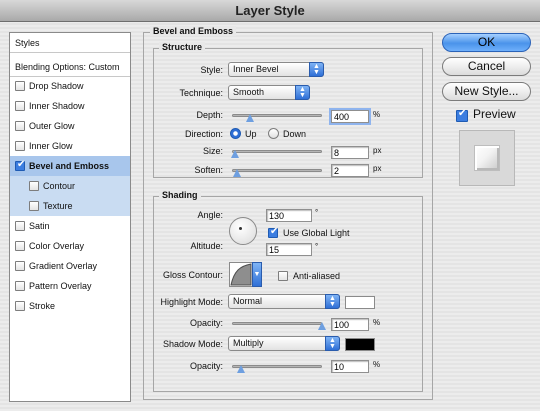 The width and height of the screenshot is (540, 411). What do you see at coordinates (206, 323) in the screenshot?
I see `highlight-opacity-label: Opacity:` at bounding box center [206, 323].